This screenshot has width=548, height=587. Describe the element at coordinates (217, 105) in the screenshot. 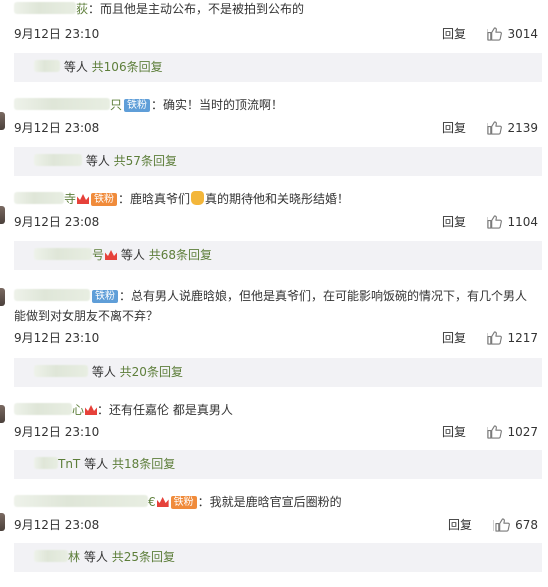

I see `comment-text: ：确实！当时的顶流啊！` at that location.